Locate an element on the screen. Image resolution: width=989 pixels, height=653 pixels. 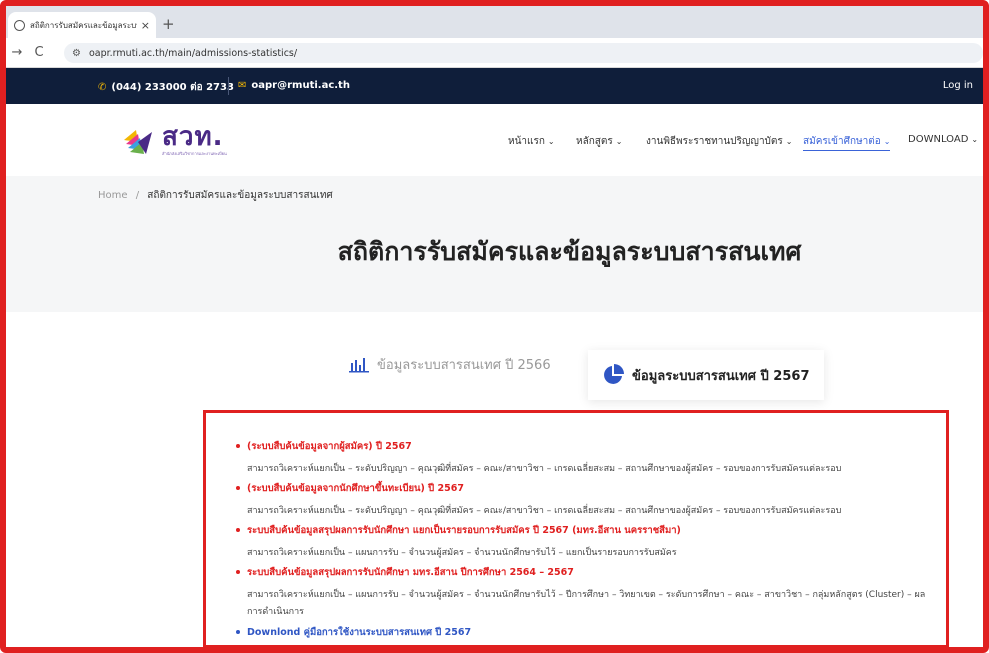
menu-graduation: งานพิธีพระราชทานปริญญาบัตร ⌄ is located at coordinates (719, 141).